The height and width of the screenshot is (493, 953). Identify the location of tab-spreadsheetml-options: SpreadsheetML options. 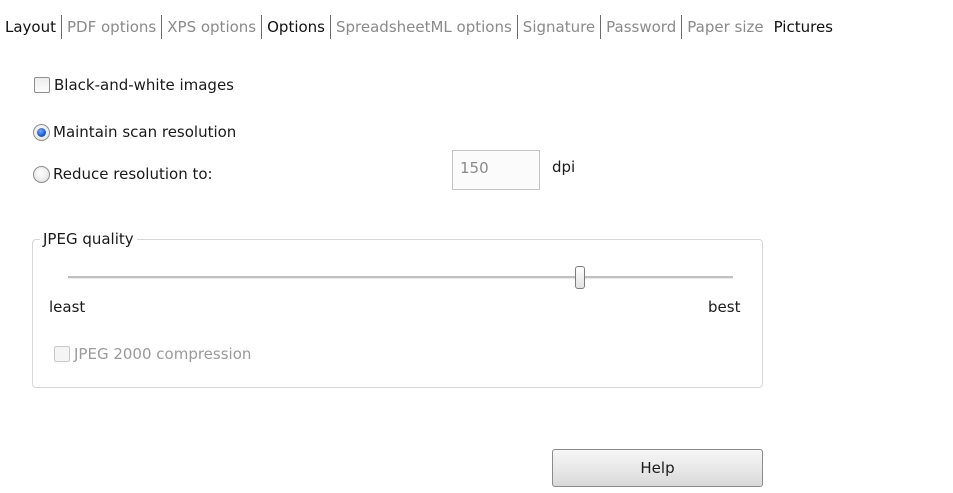
(424, 27).